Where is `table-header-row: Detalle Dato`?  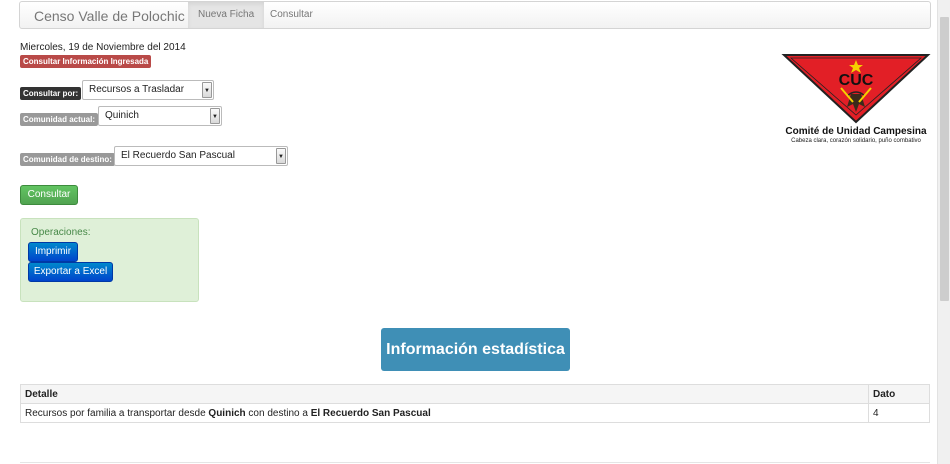 table-header-row: Detalle Dato is located at coordinates (475, 394).